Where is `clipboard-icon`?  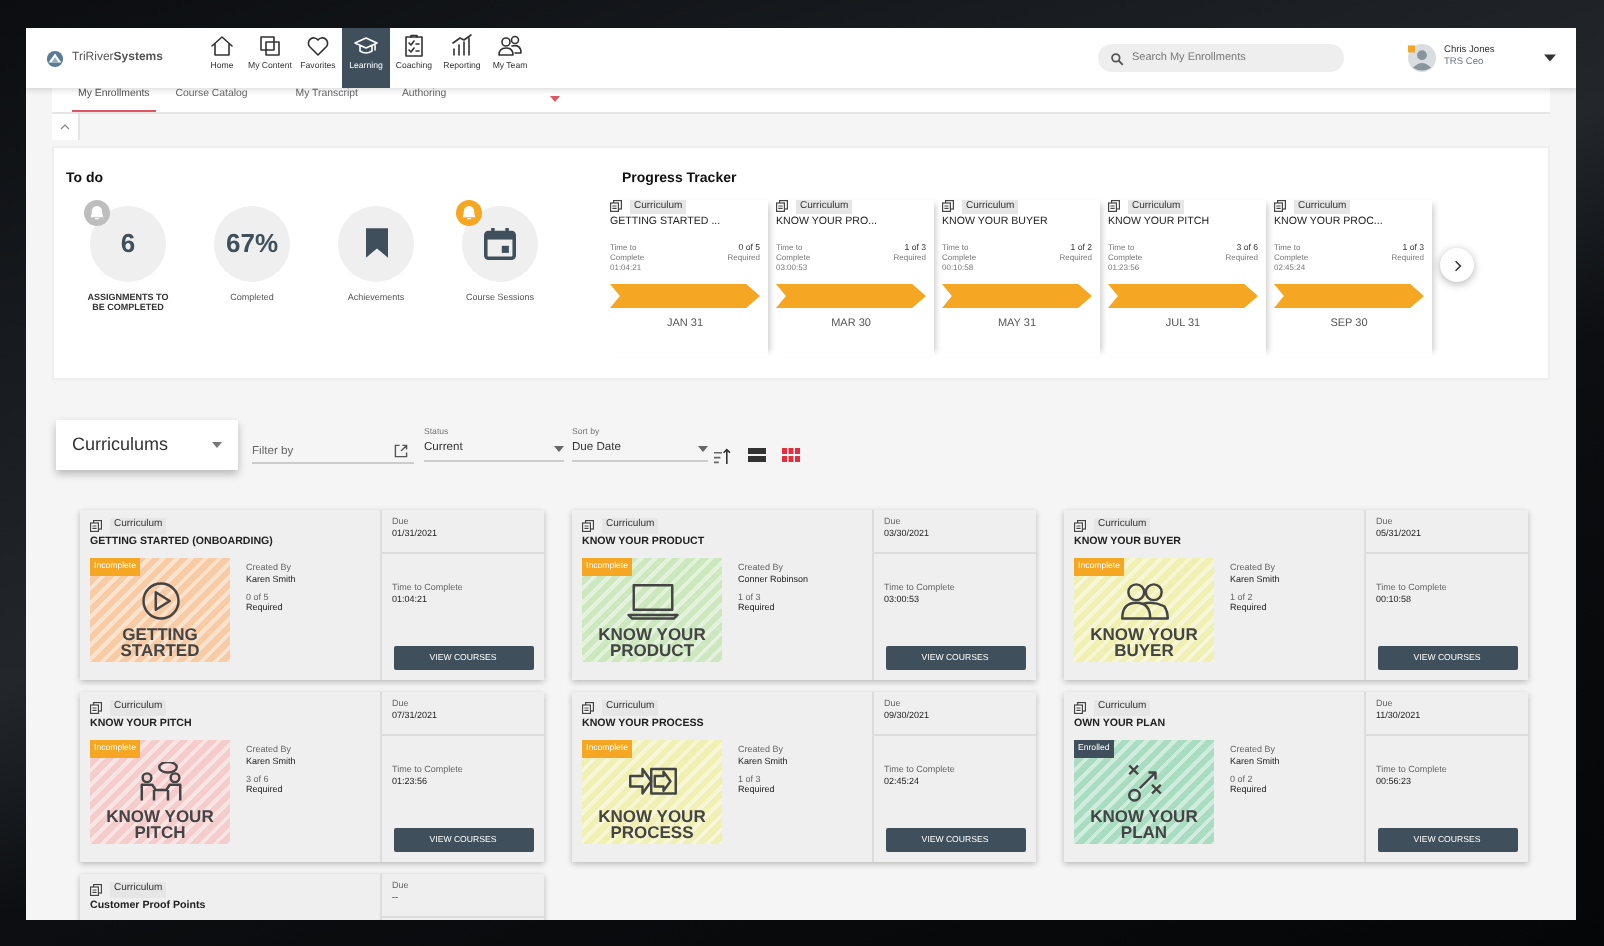 clipboard-icon is located at coordinates (414, 46).